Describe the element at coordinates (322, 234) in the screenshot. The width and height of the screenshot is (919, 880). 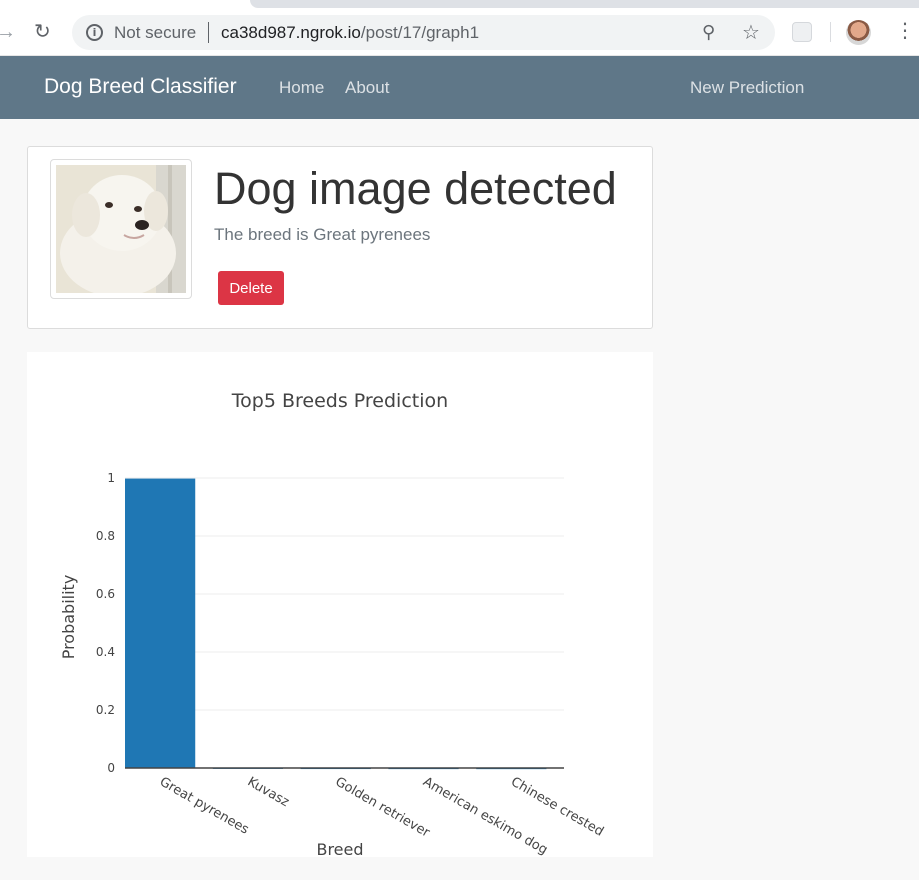
I see `breed-result-text: The breed is Great pyrenees` at that location.